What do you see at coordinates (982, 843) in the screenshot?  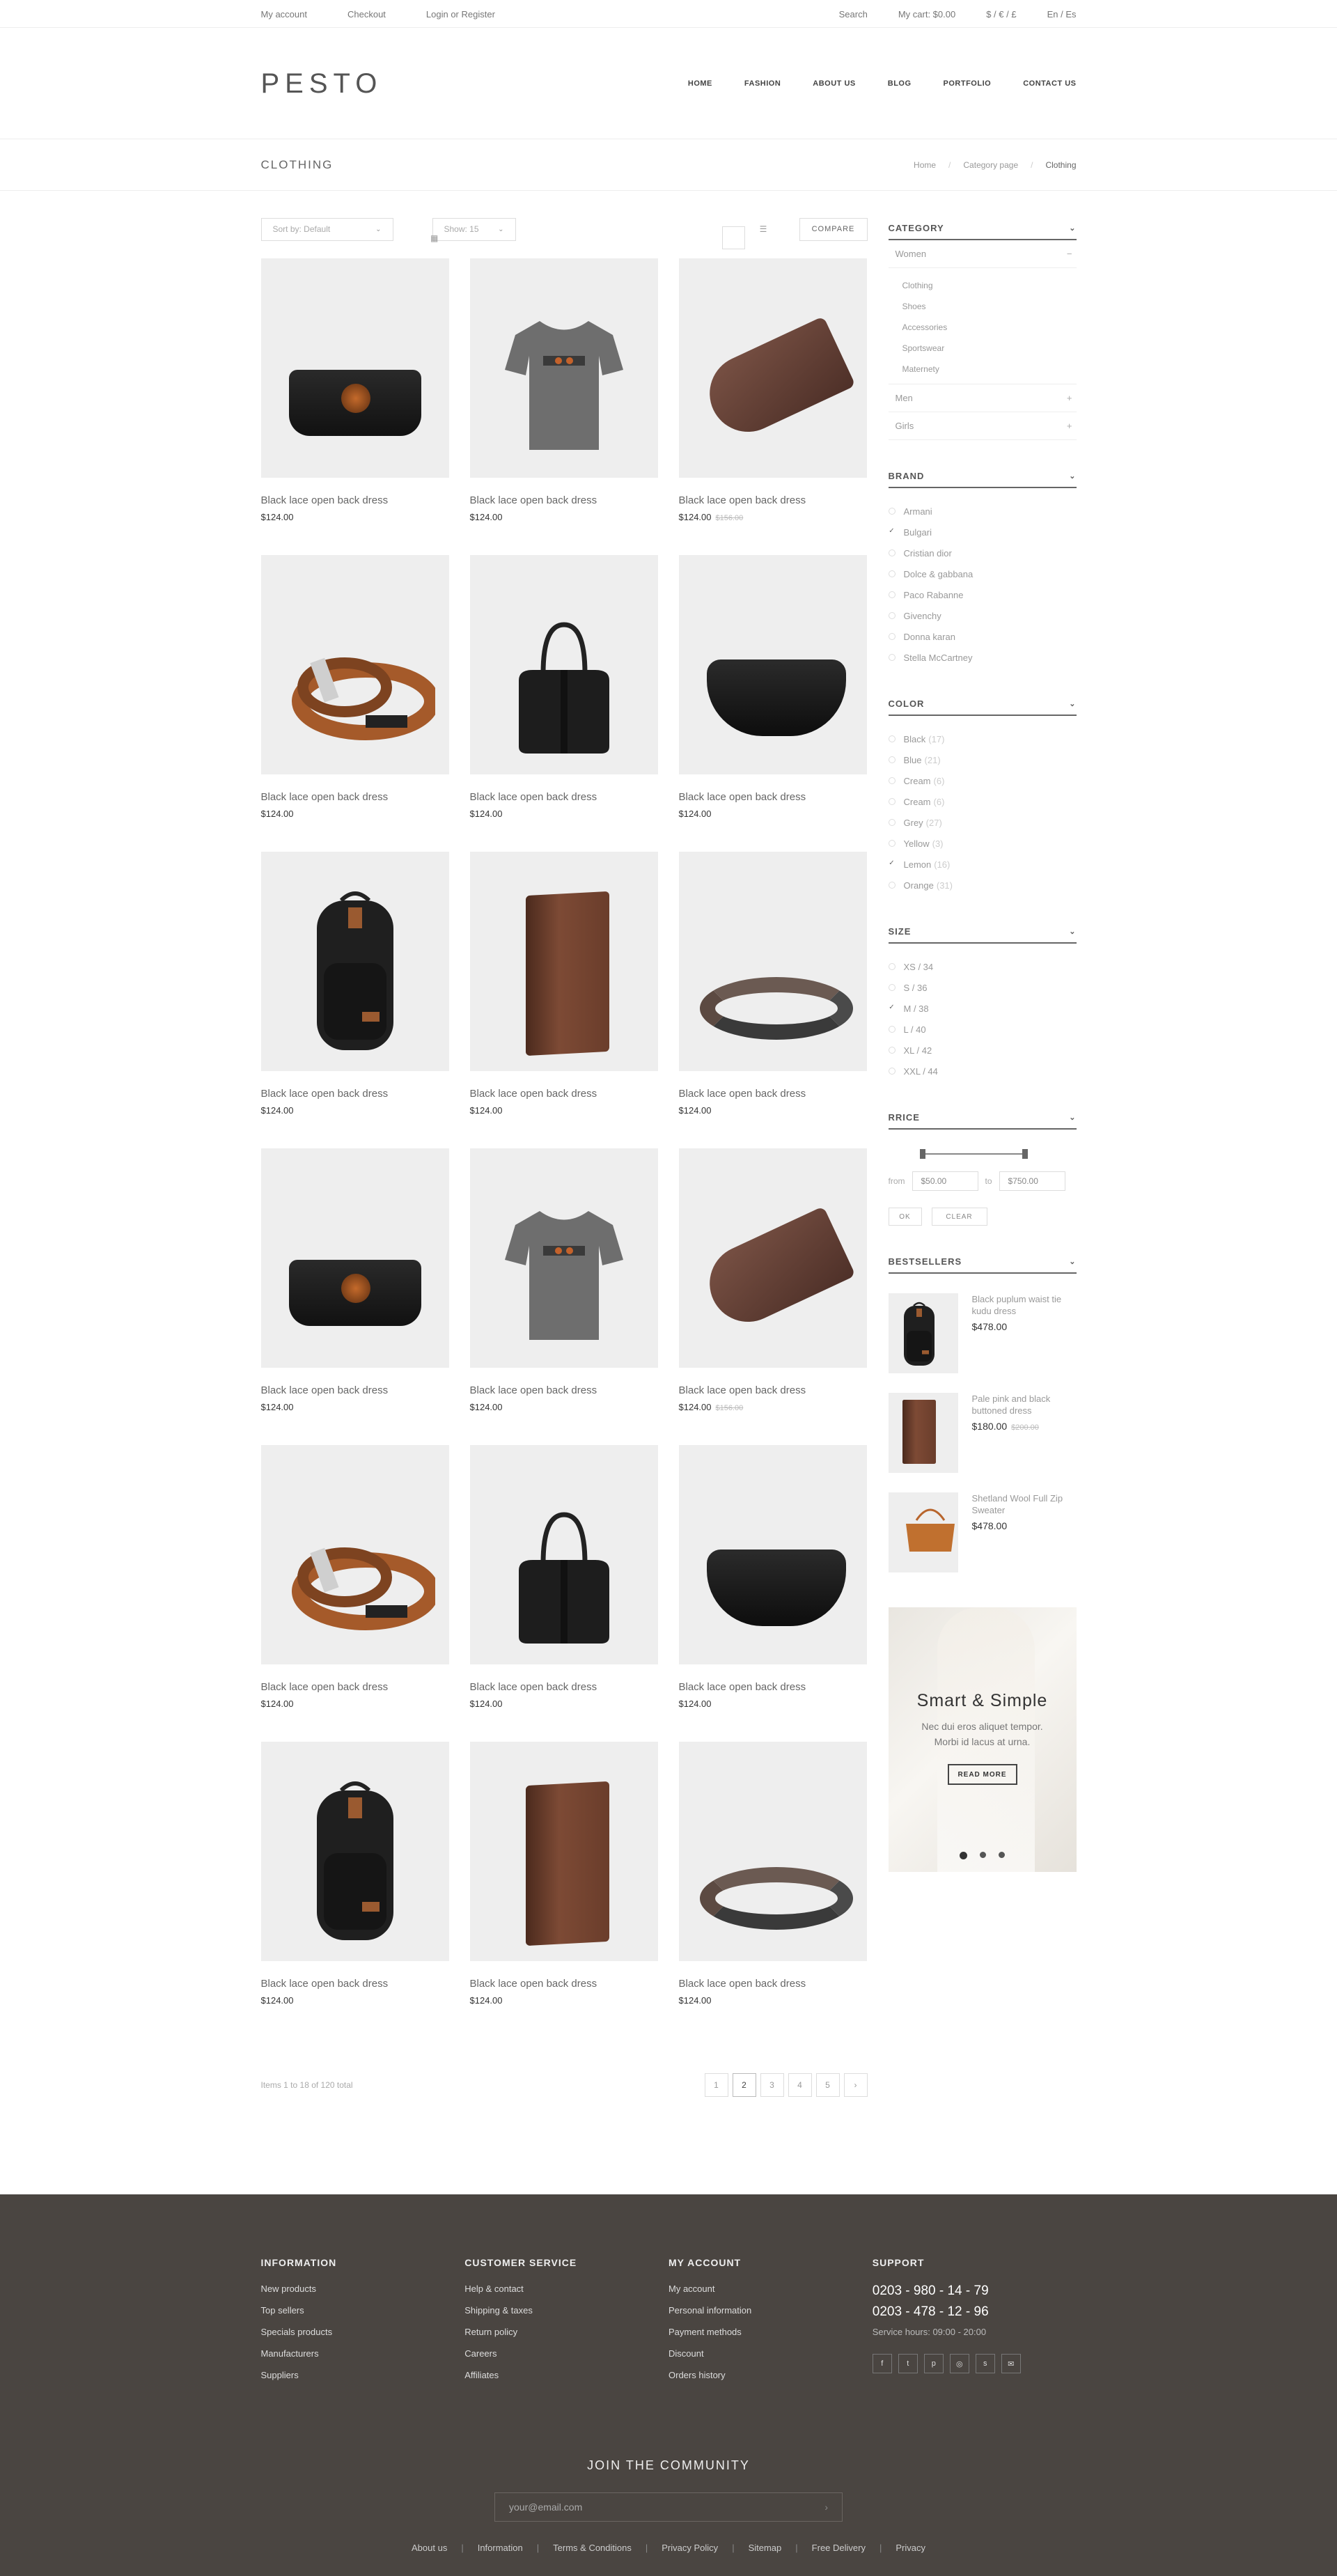 I see `color-option: Yellow (3)` at bounding box center [982, 843].